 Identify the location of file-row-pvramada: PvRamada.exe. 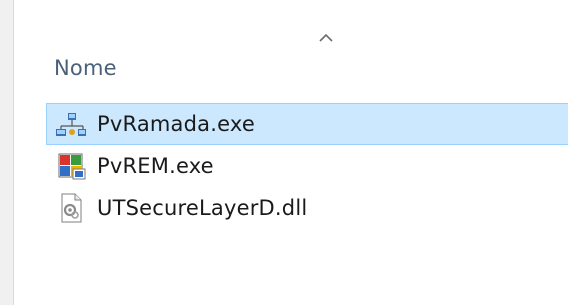
(307, 124).